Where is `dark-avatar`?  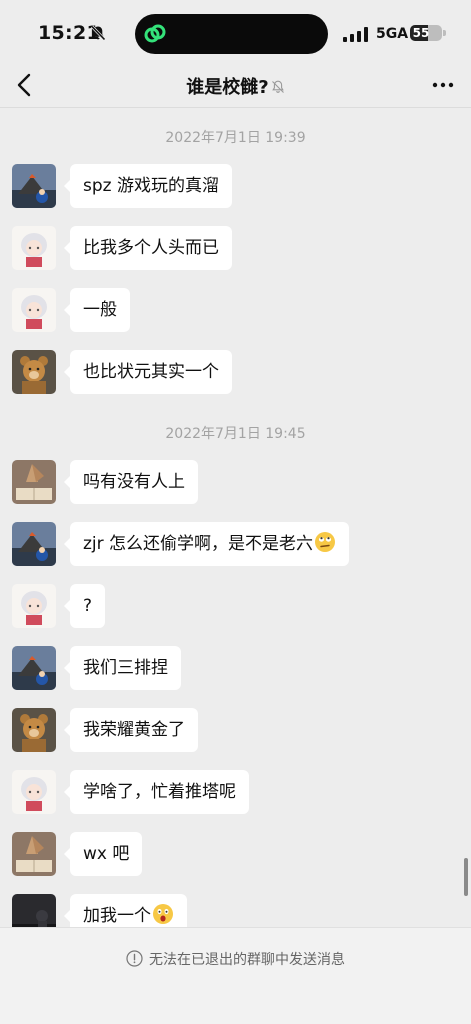 dark-avatar is located at coordinates (34, 910).